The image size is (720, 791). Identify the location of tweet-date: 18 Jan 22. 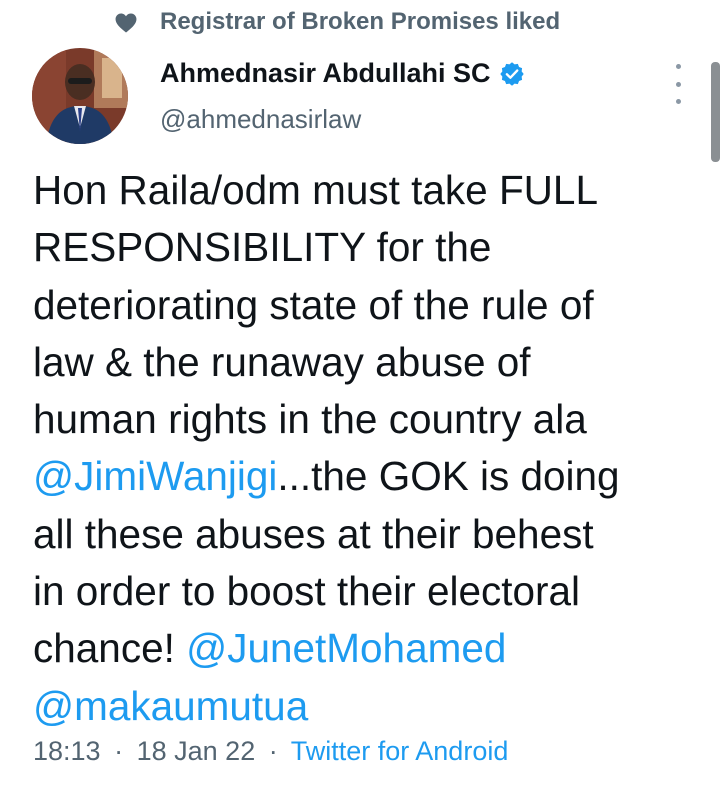
(196, 751).